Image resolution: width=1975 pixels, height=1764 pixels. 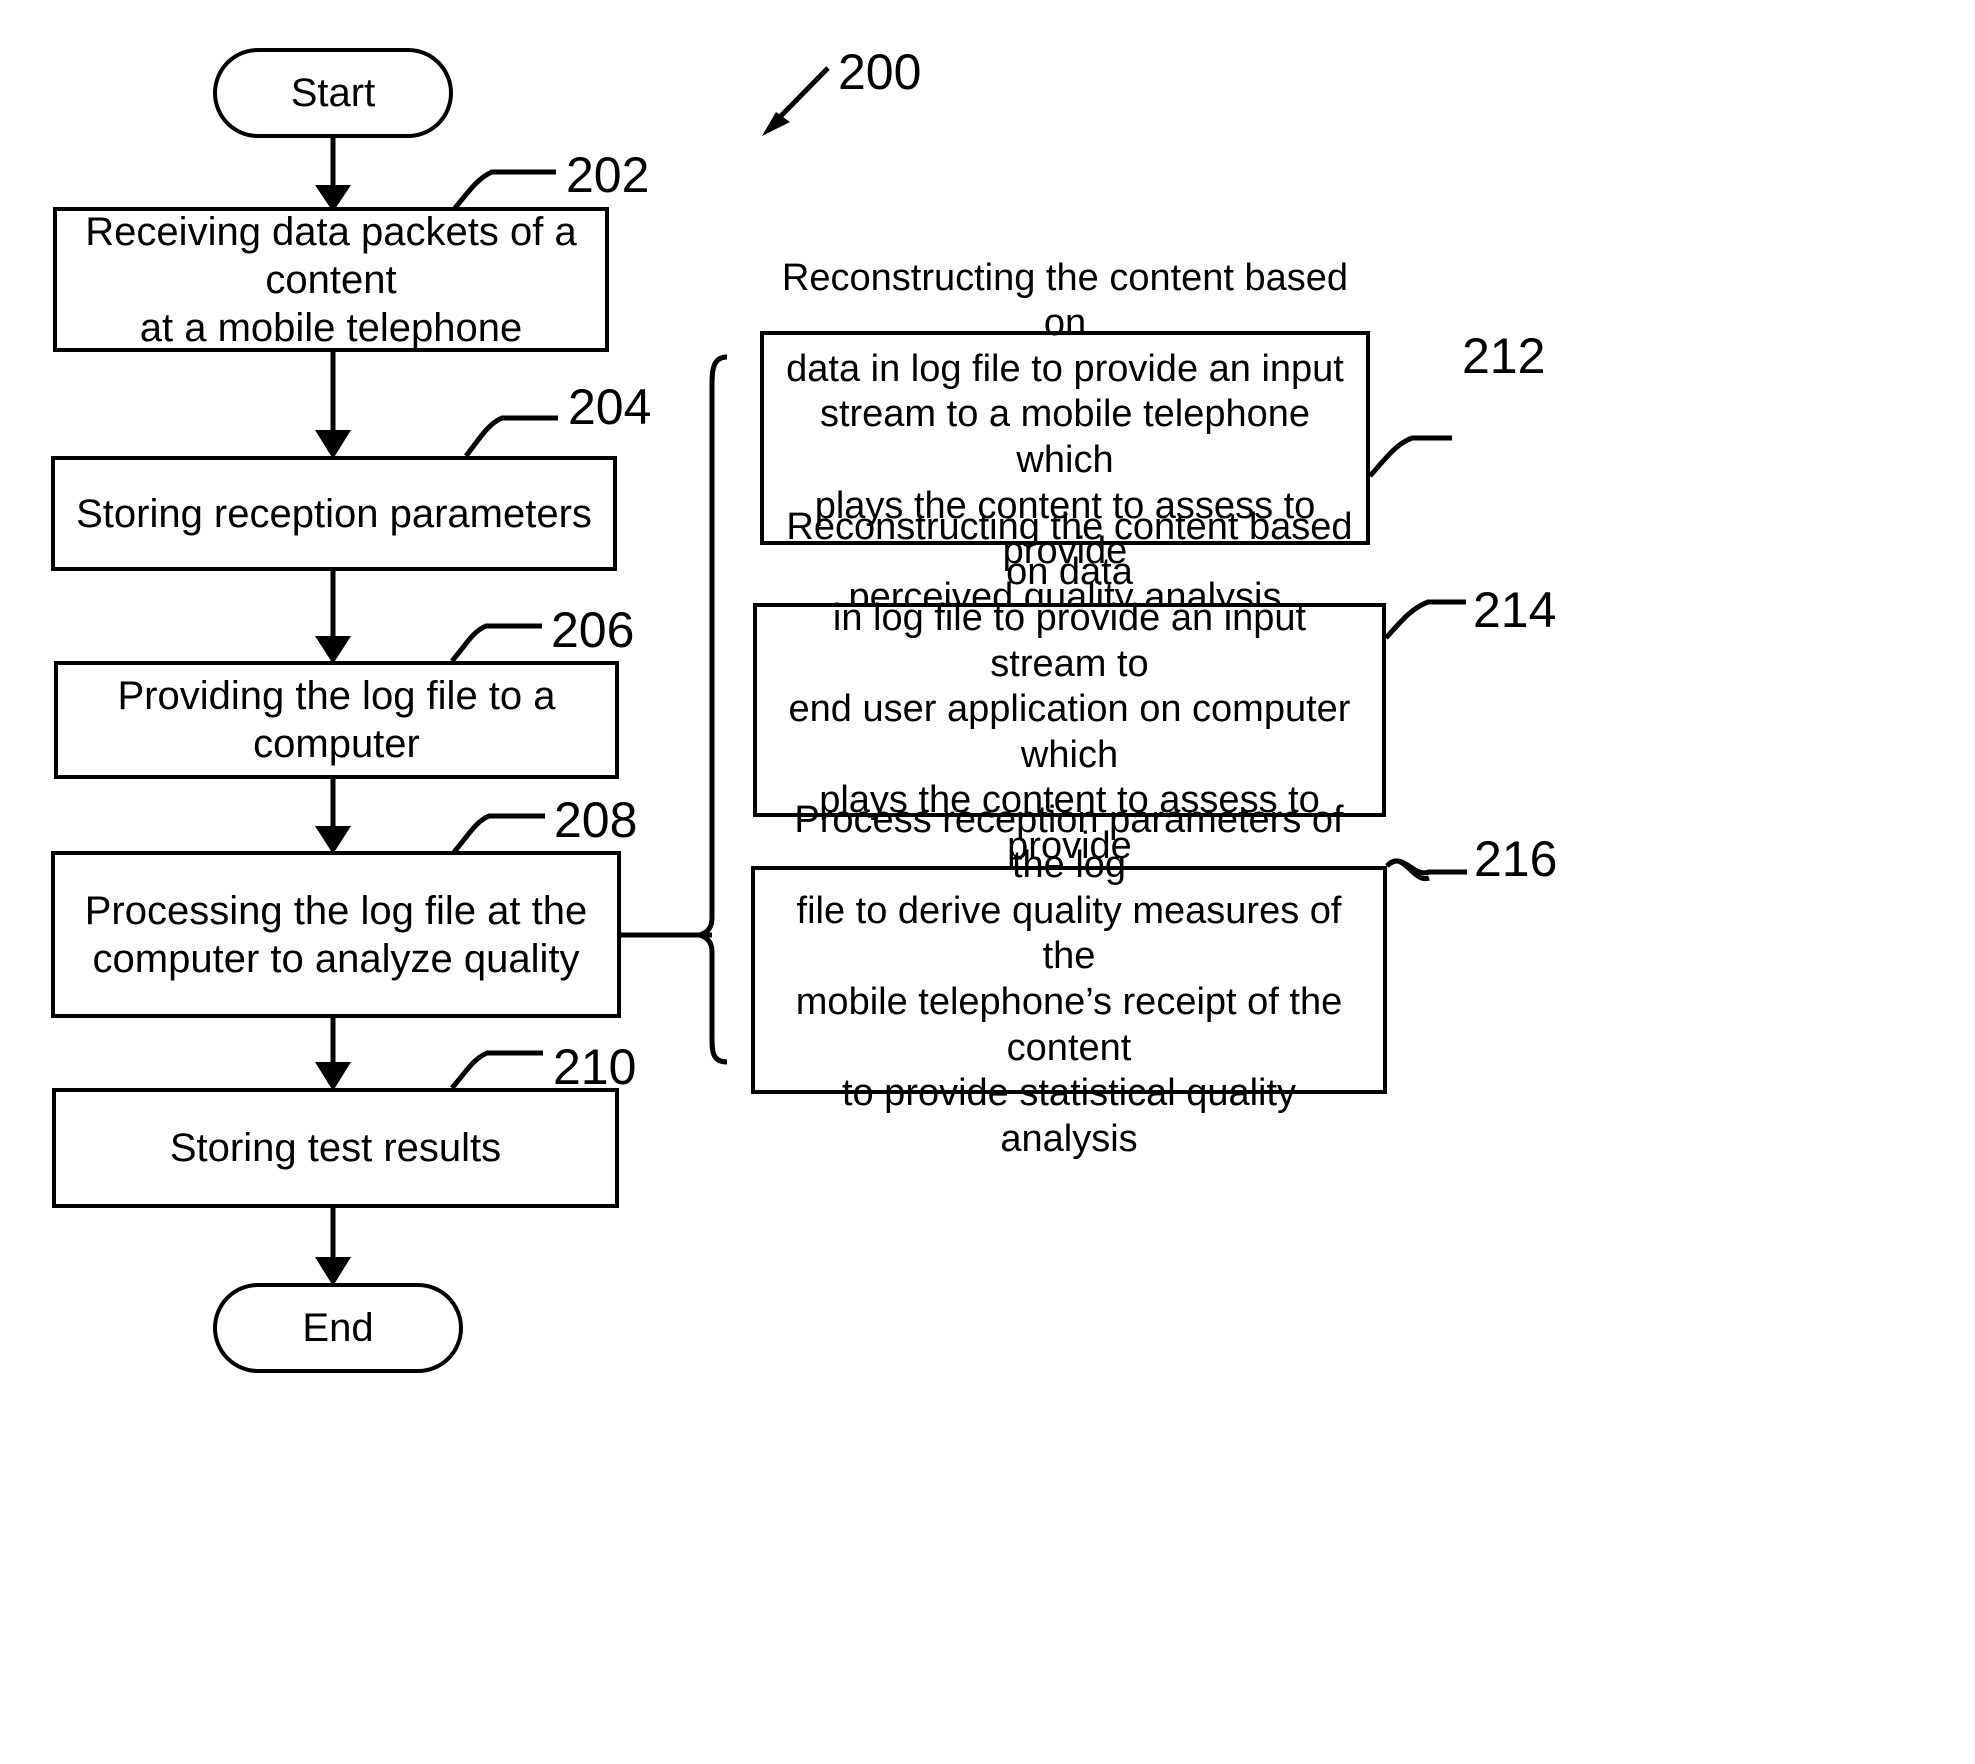 I want to click on flow-node-206: Providing the log file to a computer, so click(x=336, y=720).